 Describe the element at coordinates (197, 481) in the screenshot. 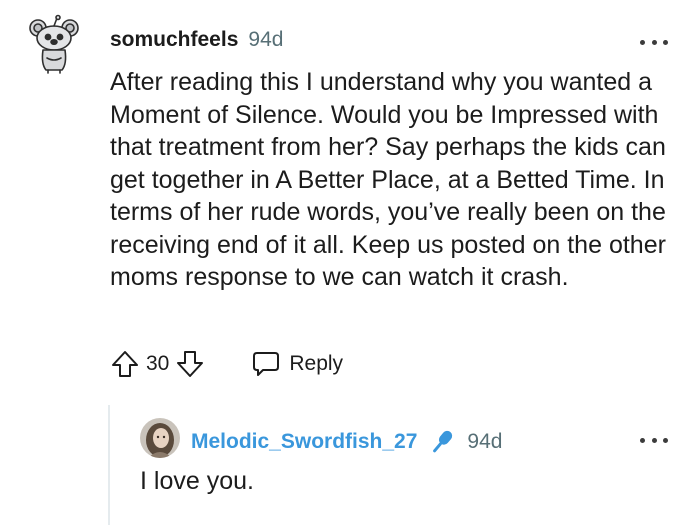

I see `reply-body: I love you.` at that location.